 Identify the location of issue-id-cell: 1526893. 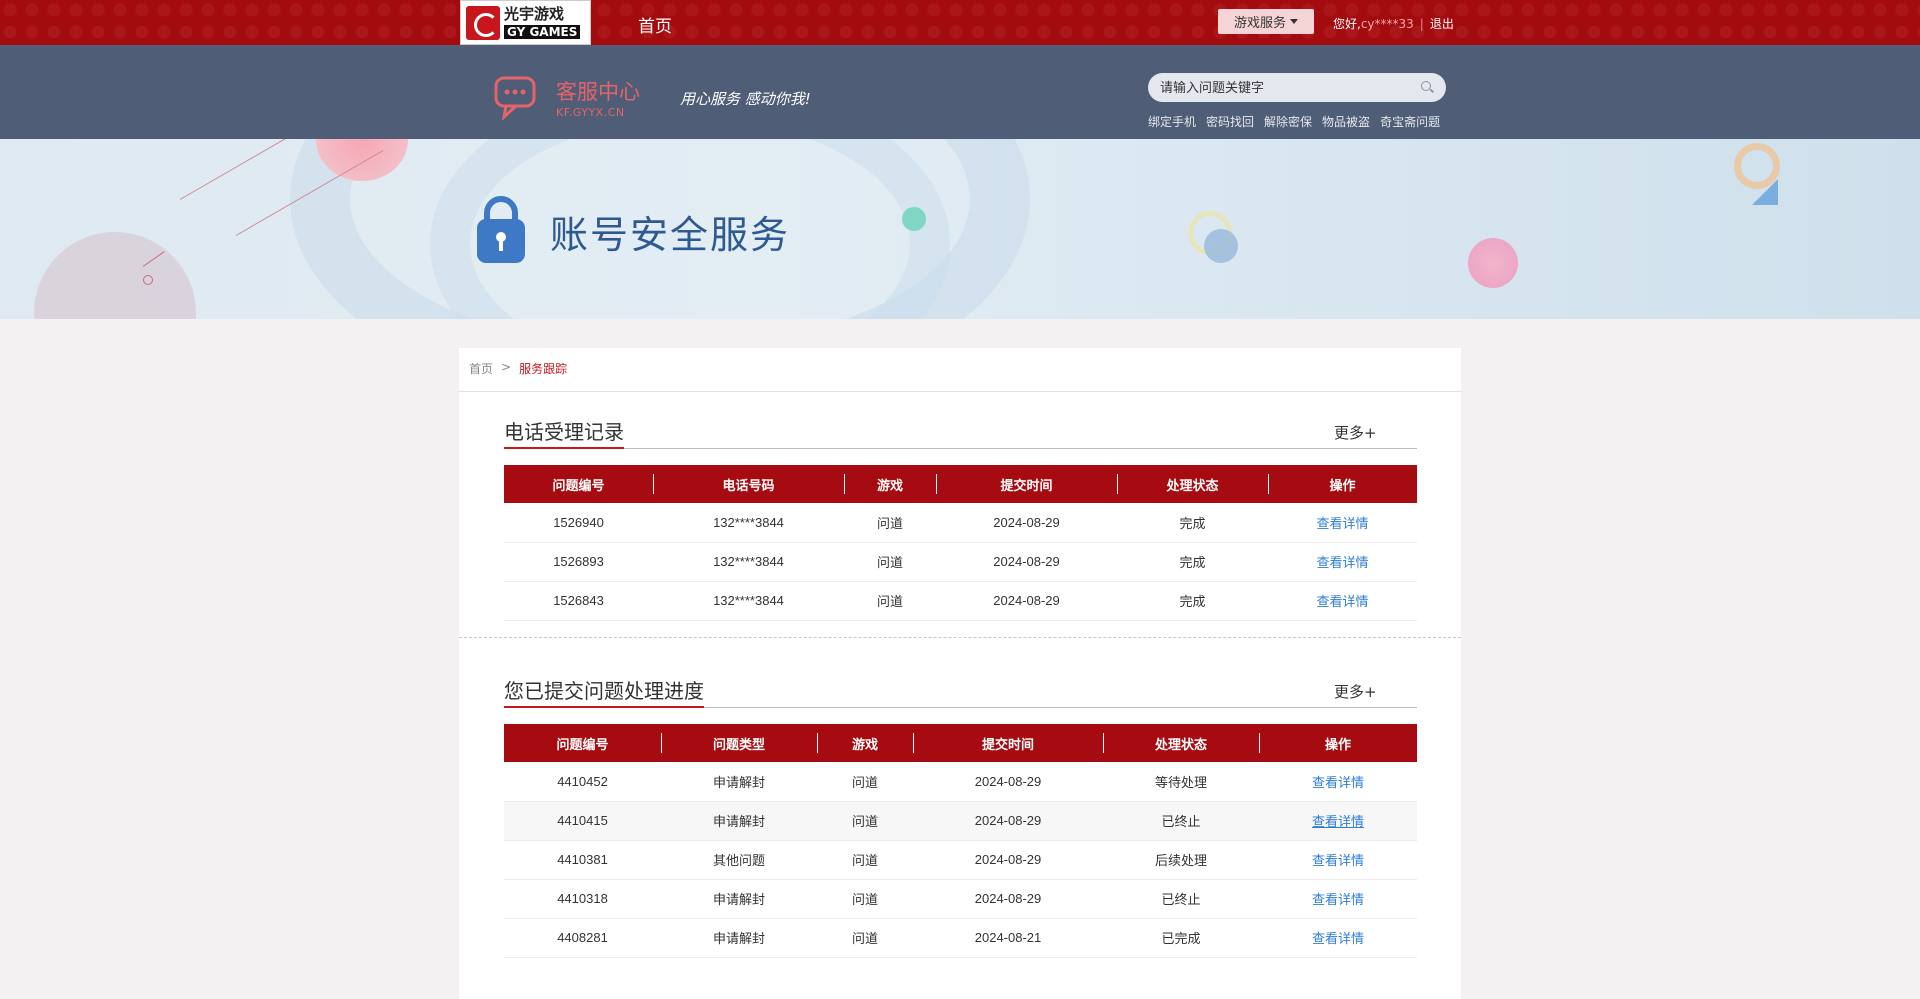
(578, 562).